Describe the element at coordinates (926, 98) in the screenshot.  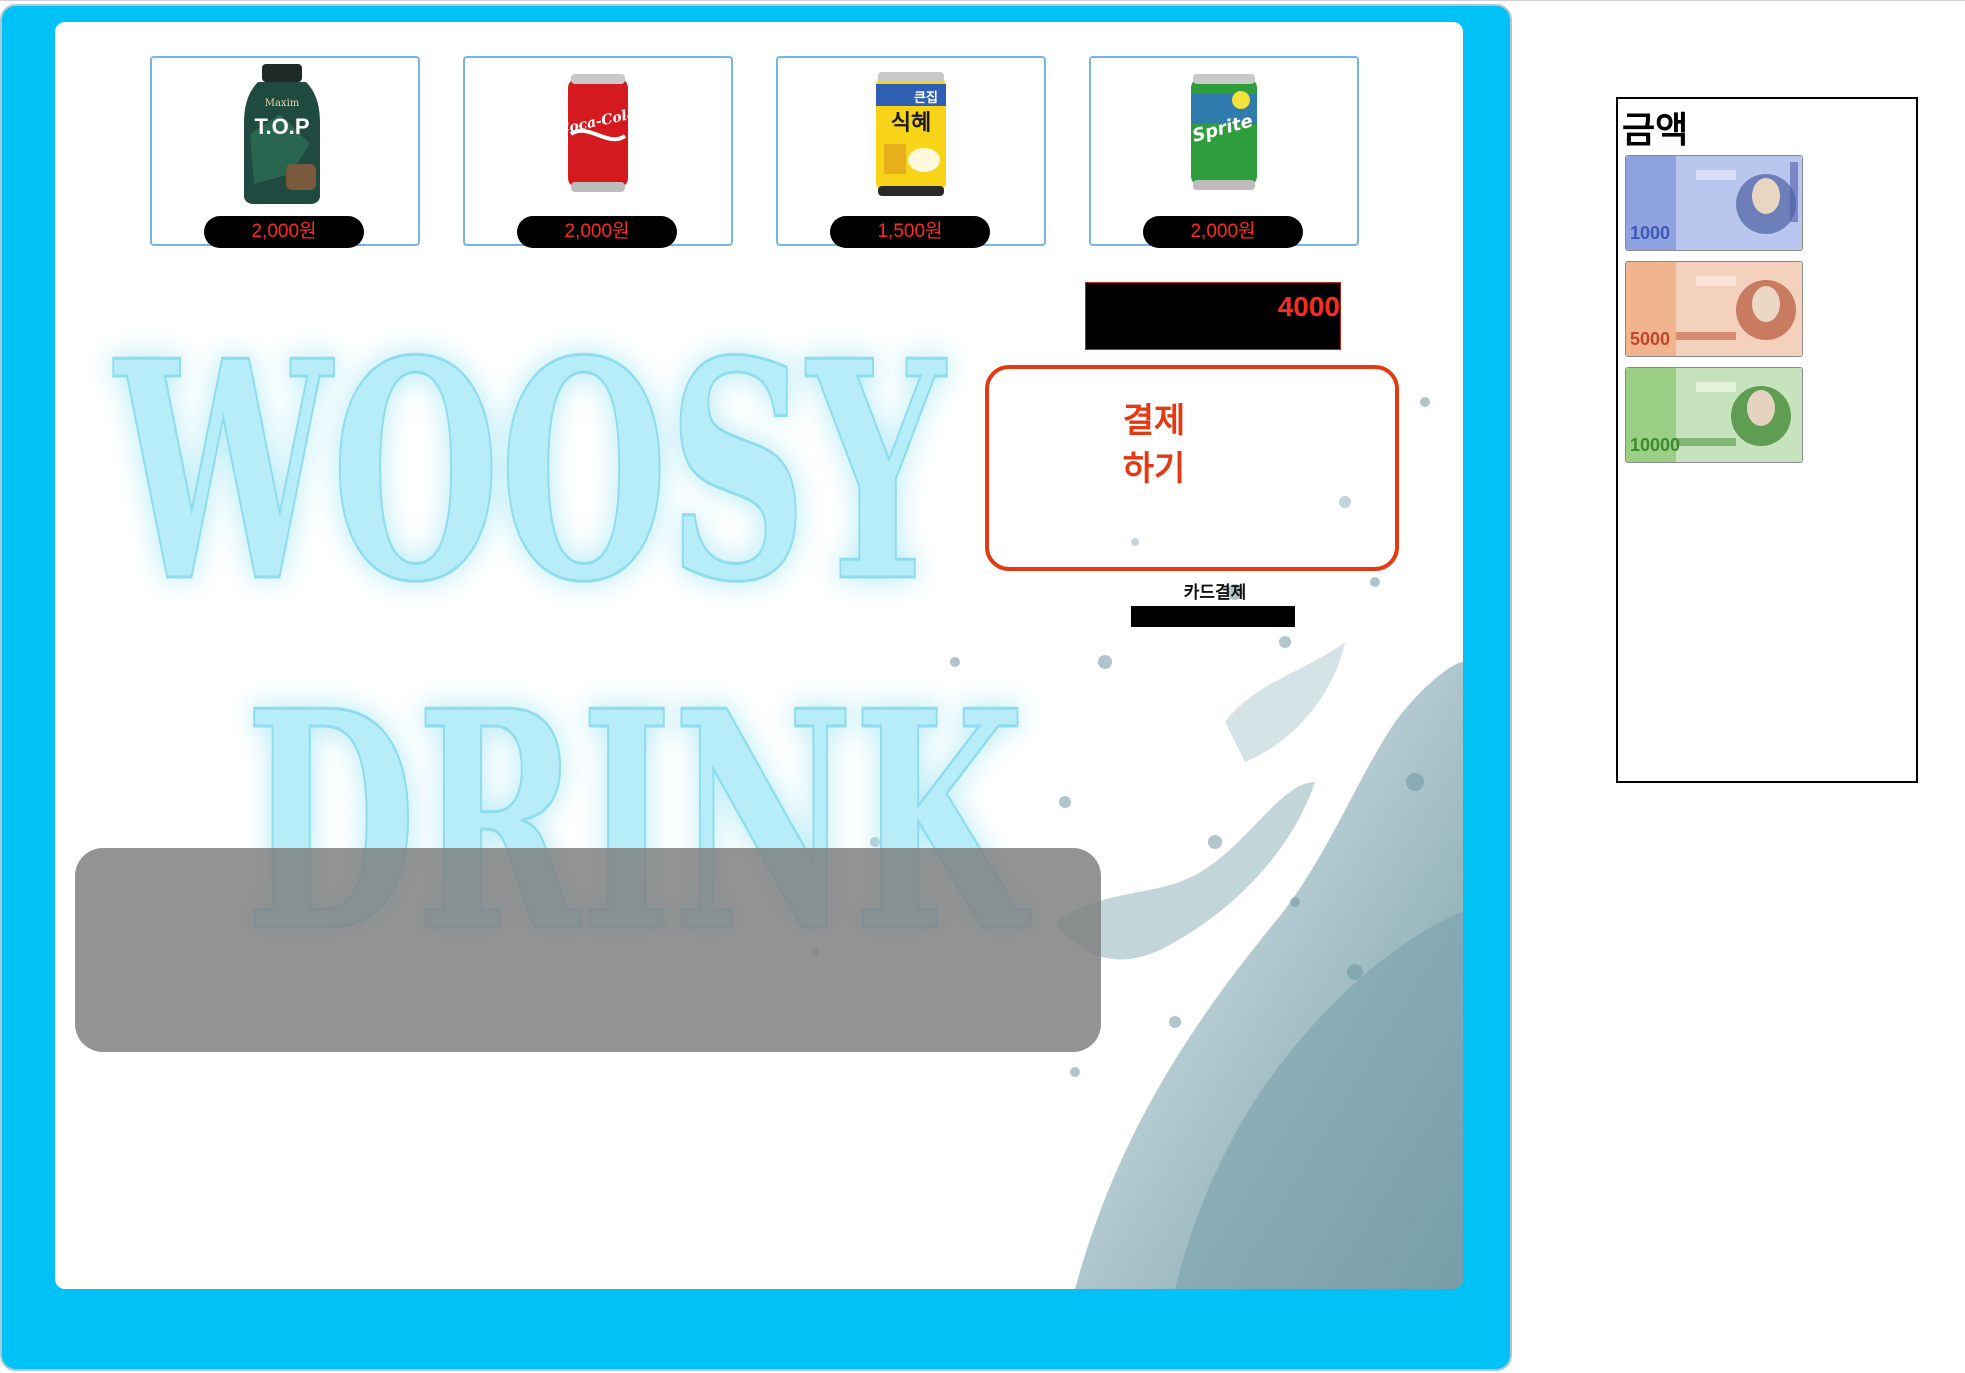
I see `svg-text: 큰집` at that location.